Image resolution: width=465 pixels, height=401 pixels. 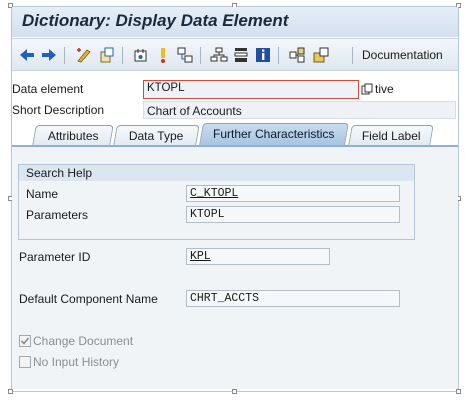 What do you see at coordinates (214, 193) in the screenshot?
I see `search-help-name-value: C_KTOPL` at bounding box center [214, 193].